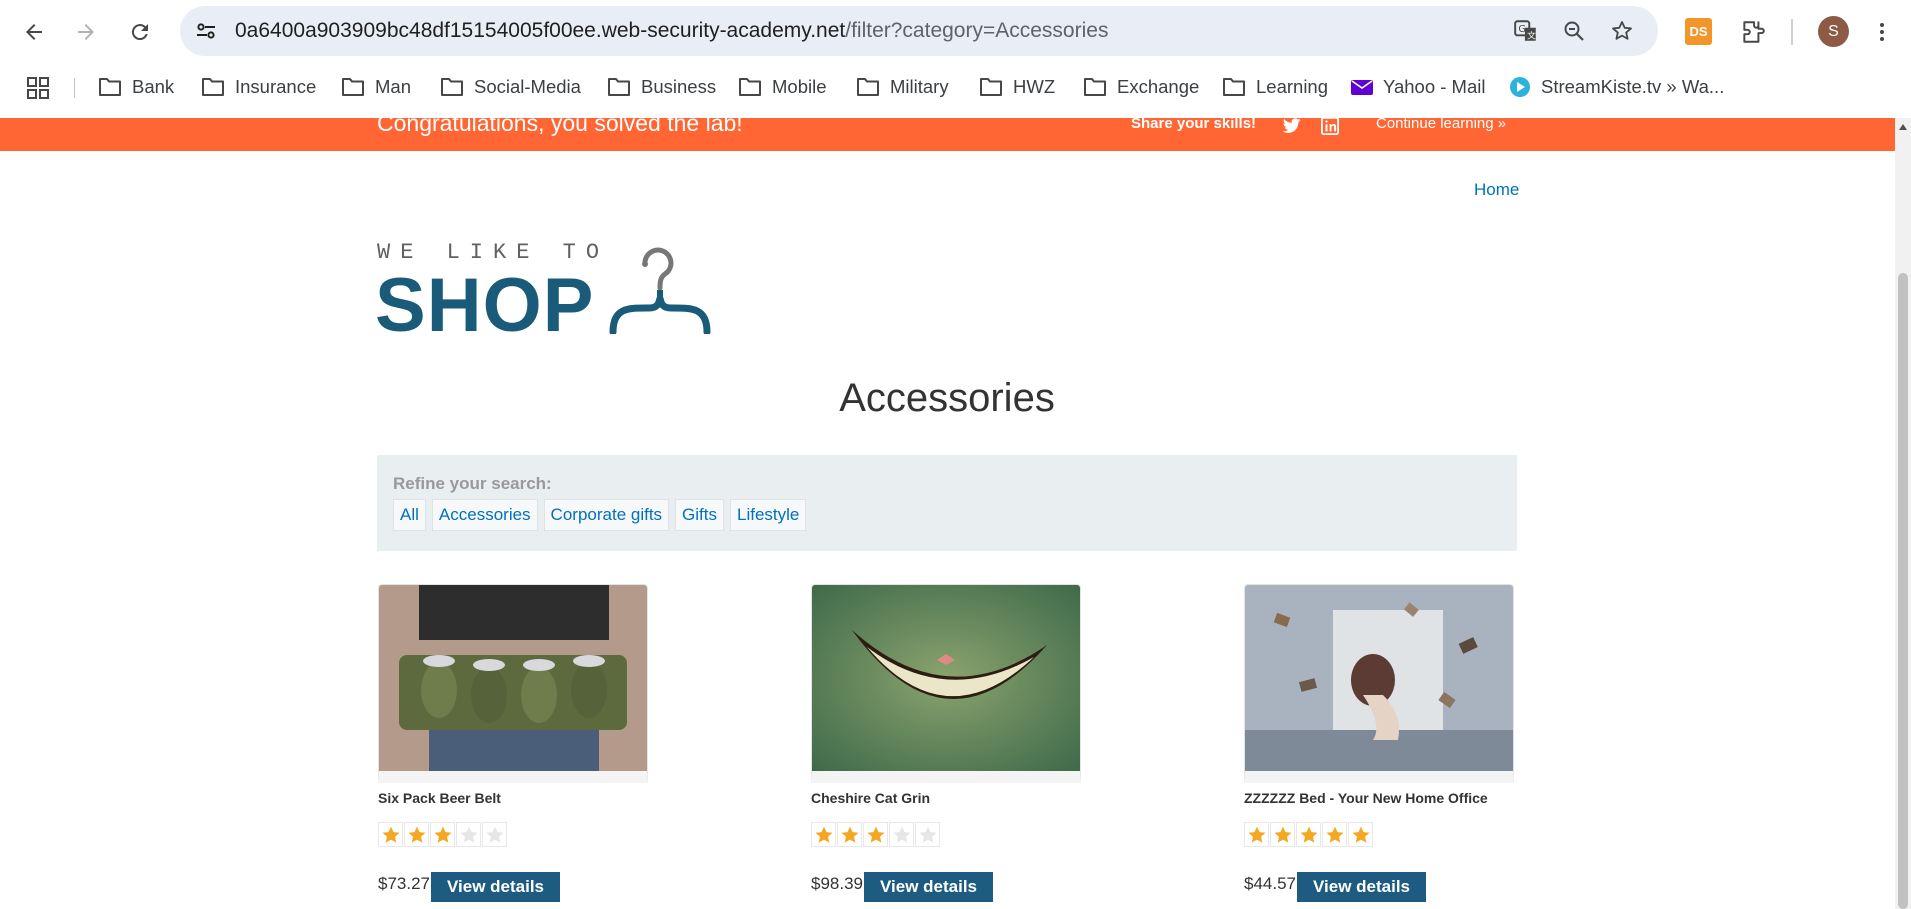 The height and width of the screenshot is (909, 1911). I want to click on product-card: Six Pack Beer Belt $73.27 View details, so click(513, 743).